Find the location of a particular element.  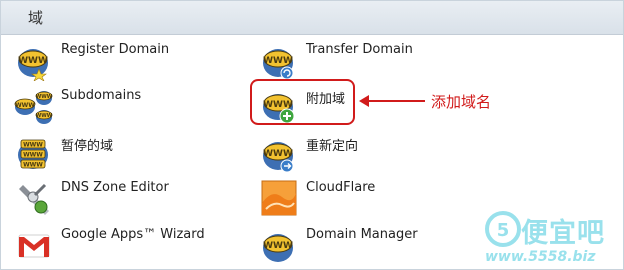

register-domain-link: WWW Register Domain is located at coordinates (125, 61).